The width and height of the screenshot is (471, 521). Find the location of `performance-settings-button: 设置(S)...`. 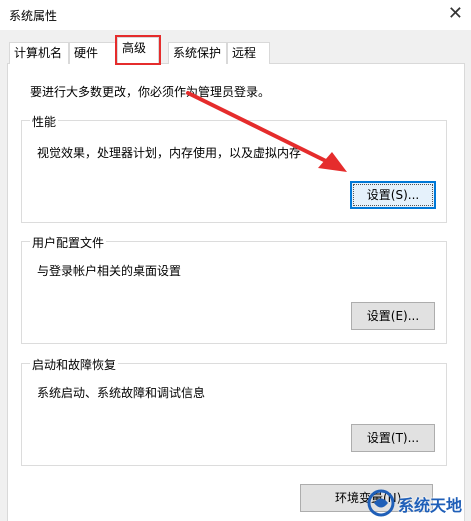

performance-settings-button: 设置(S)... is located at coordinates (393, 195).